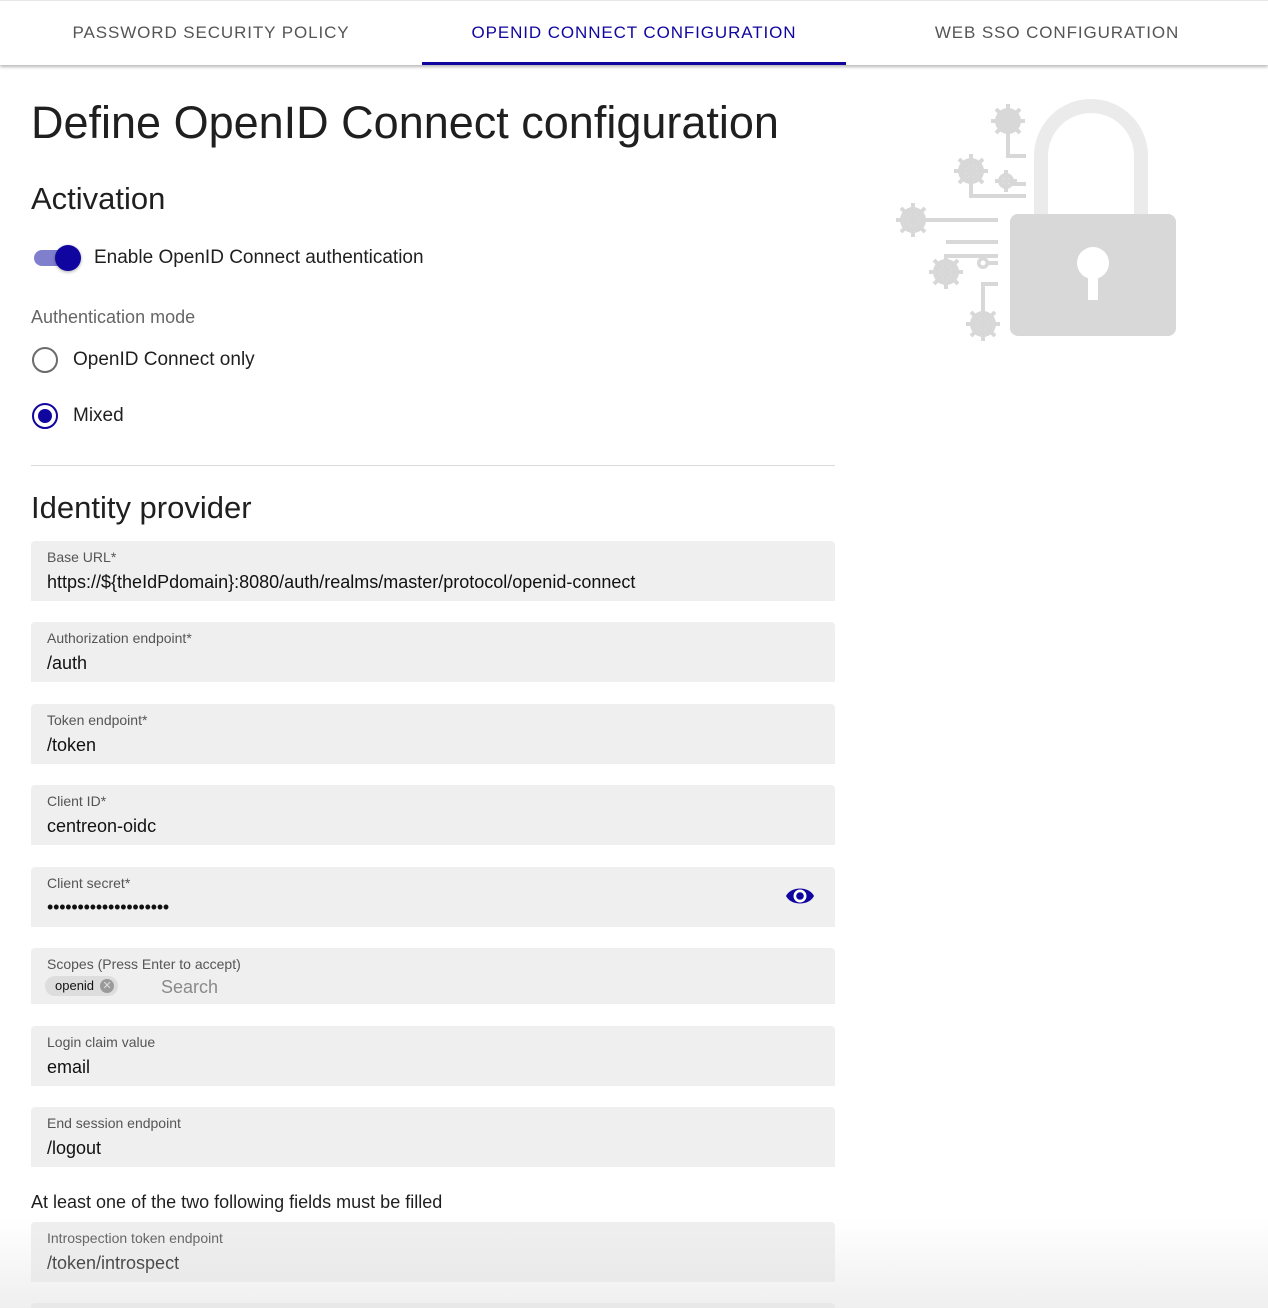 The height and width of the screenshot is (1308, 1268). I want to click on field-label: Base URL*, so click(82, 557).